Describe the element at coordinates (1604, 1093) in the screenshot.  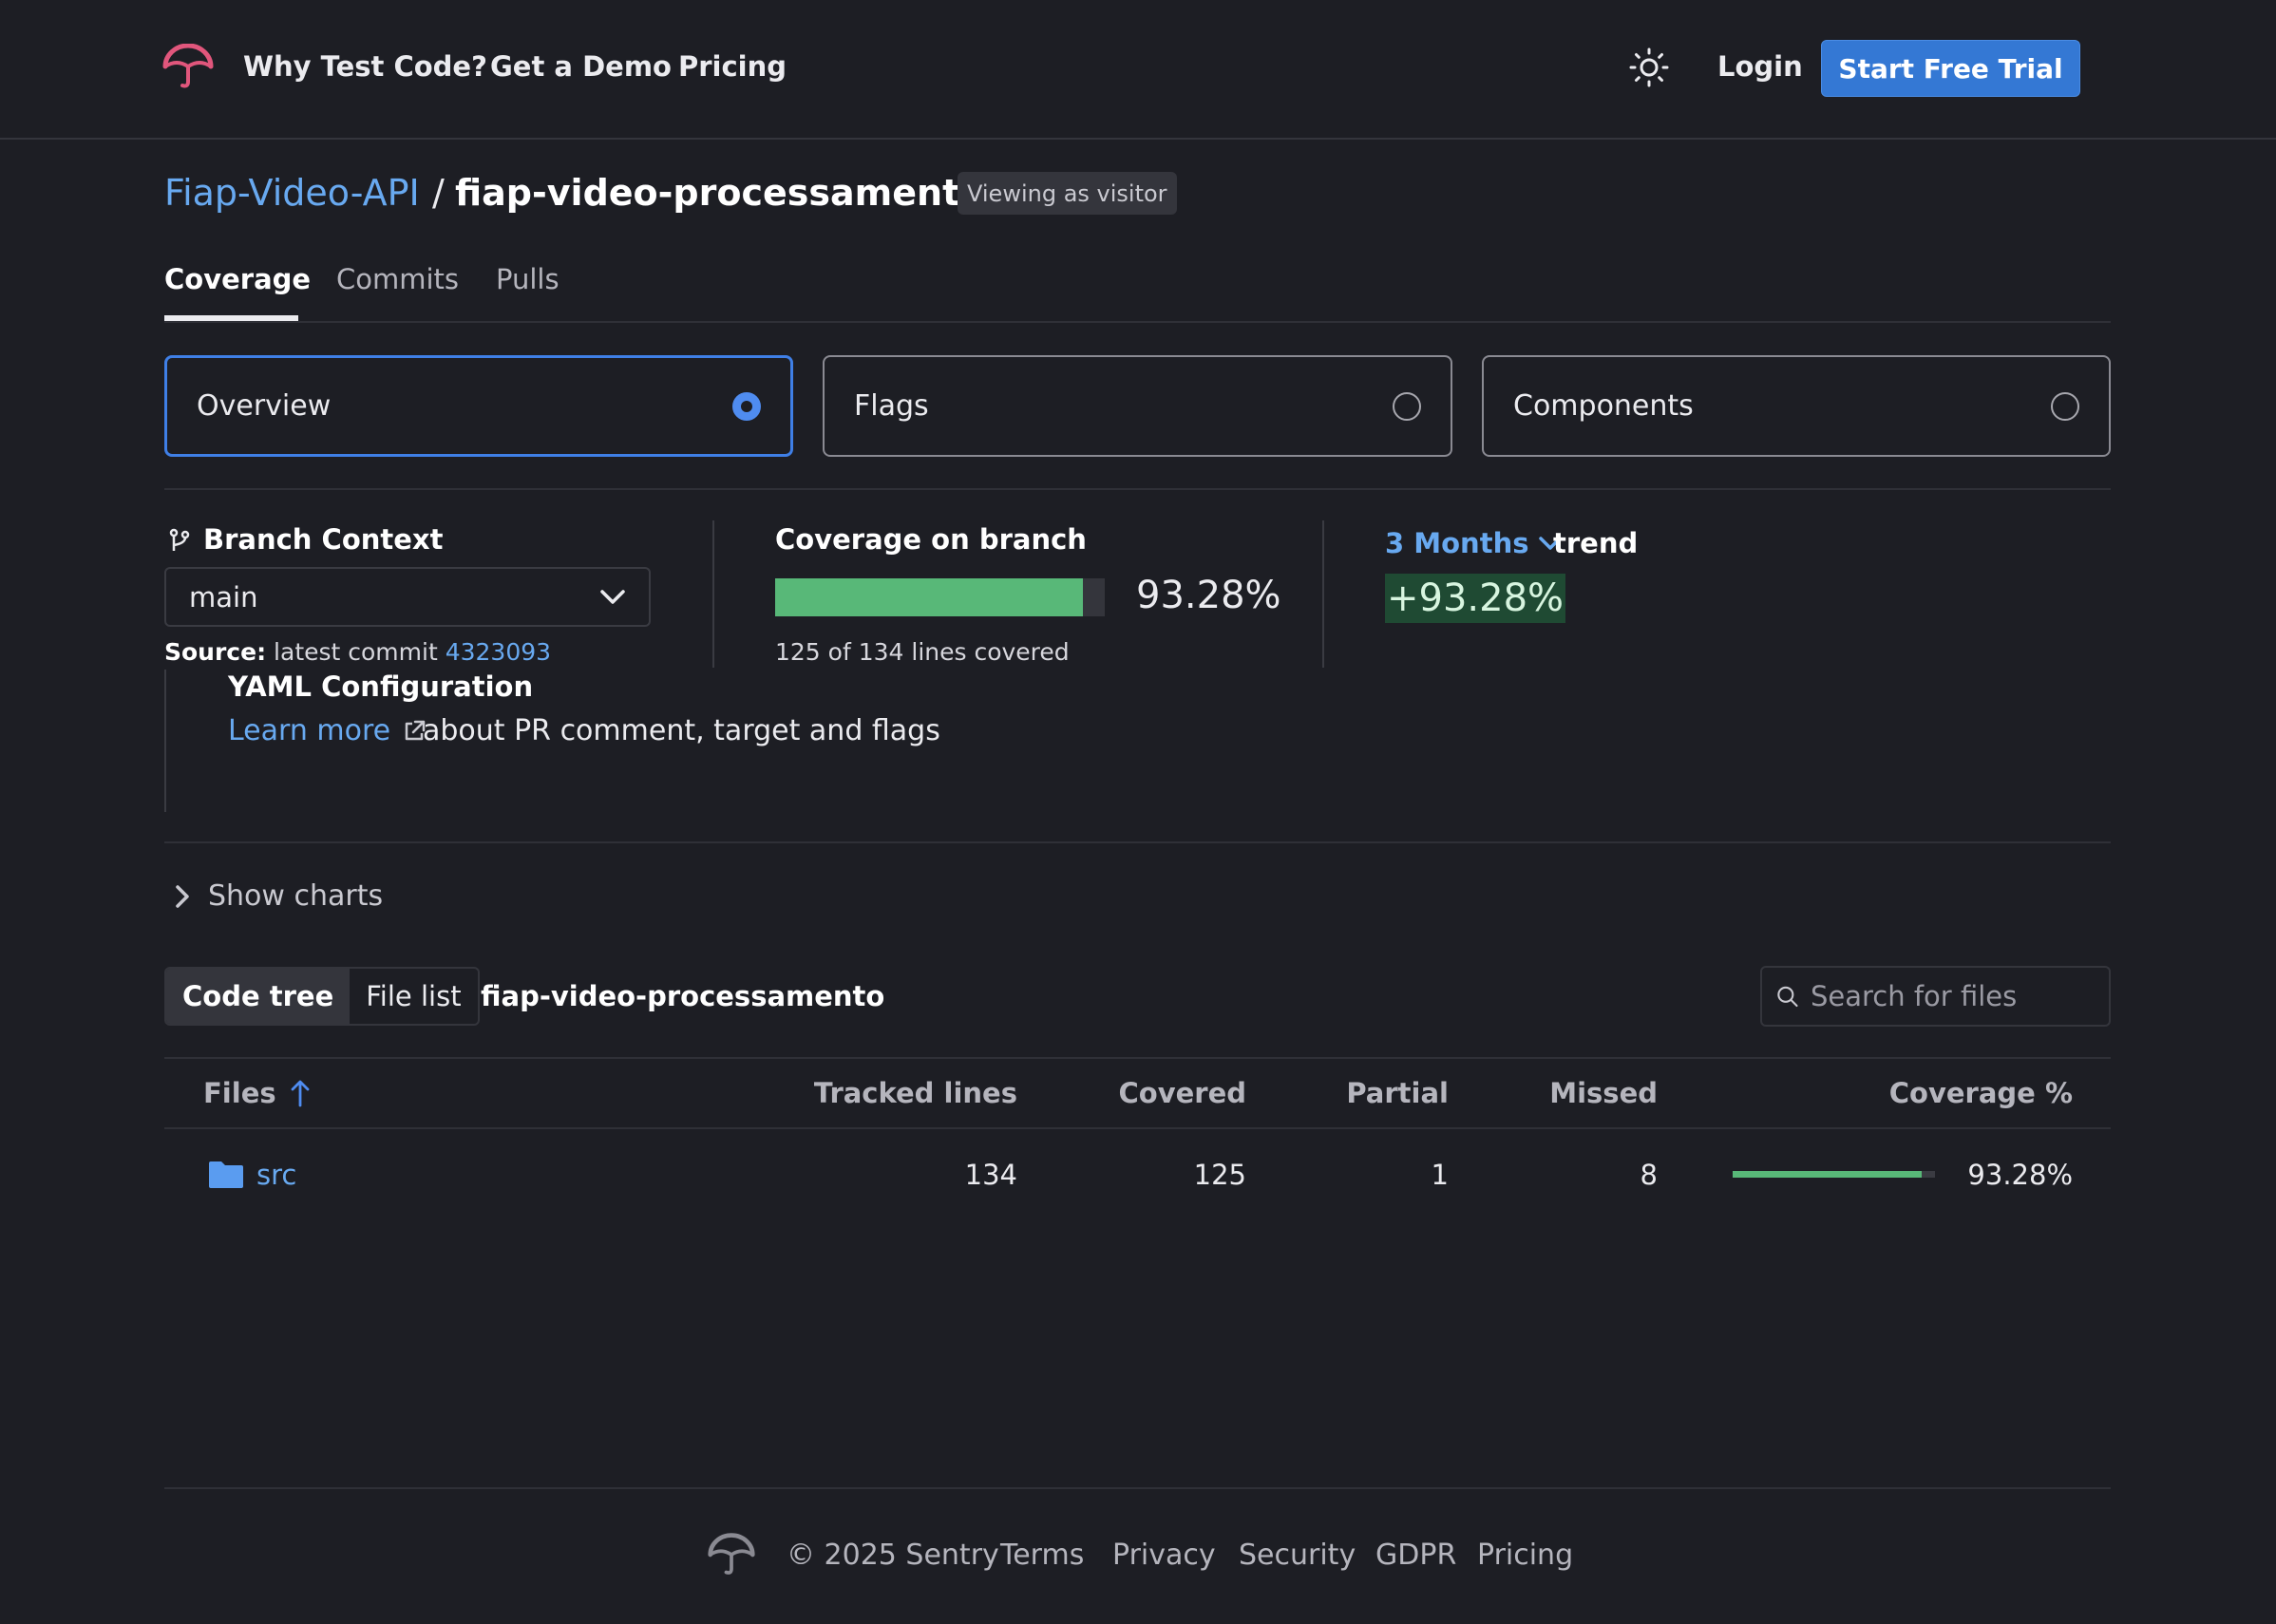
I see `column-missed: Missed` at that location.